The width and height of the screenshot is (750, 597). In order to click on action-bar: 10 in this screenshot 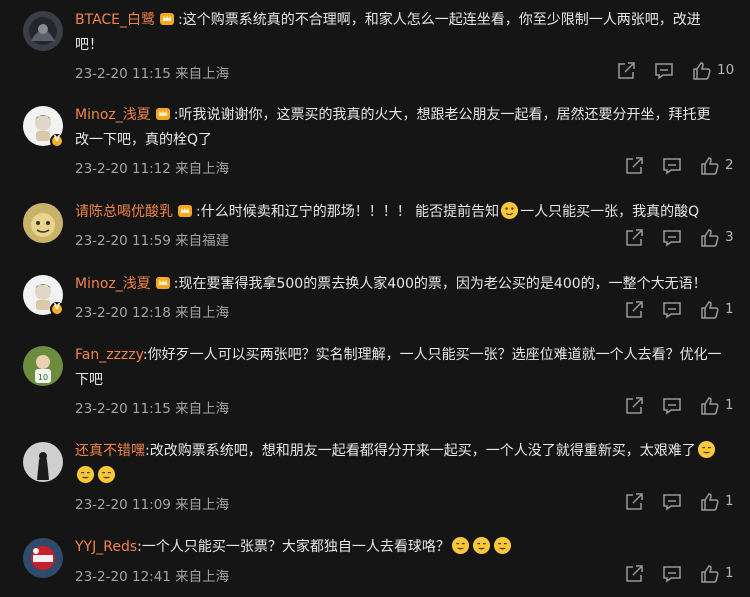, I will do `click(676, 71)`.